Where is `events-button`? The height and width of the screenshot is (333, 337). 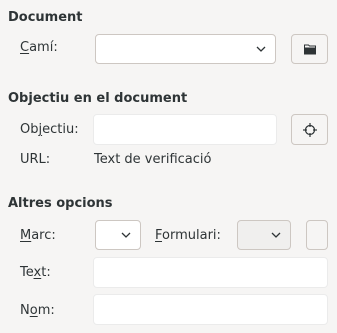
events-button is located at coordinates (317, 235).